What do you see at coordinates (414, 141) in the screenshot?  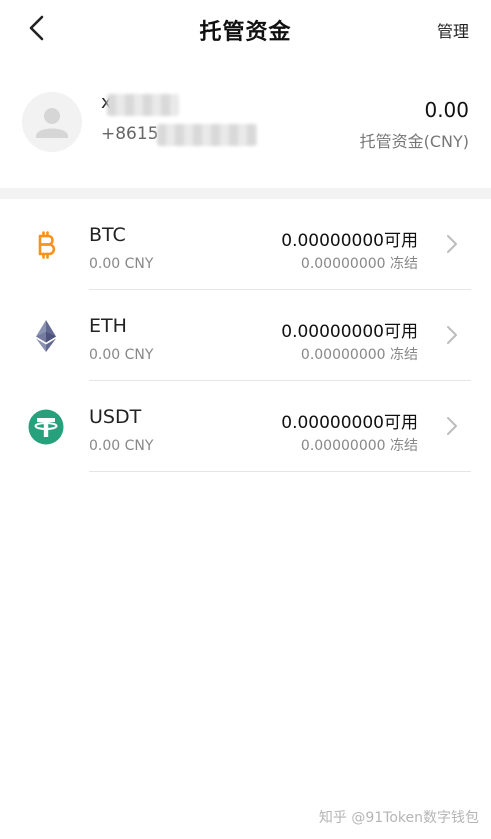 I see `total-amount-label: 托管资金(CNY)` at bounding box center [414, 141].